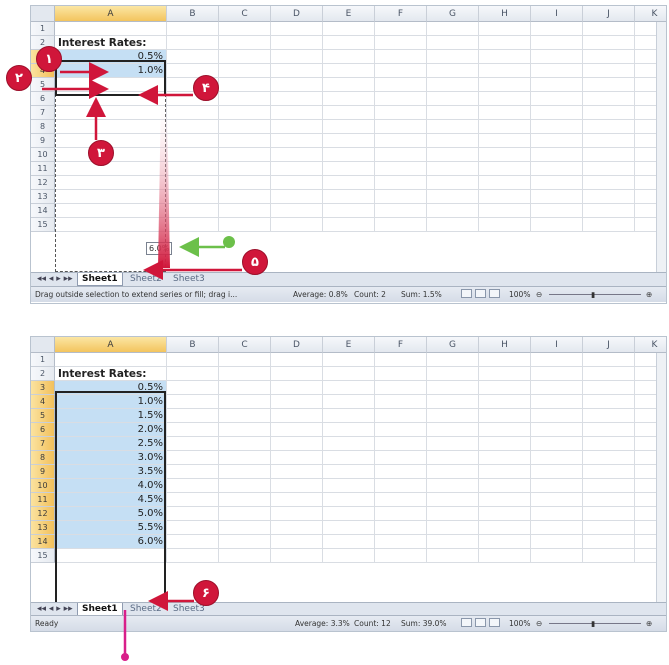 The width and height of the screenshot is (669, 665). I want to click on drag-direction-indicator, so click(164, 181).